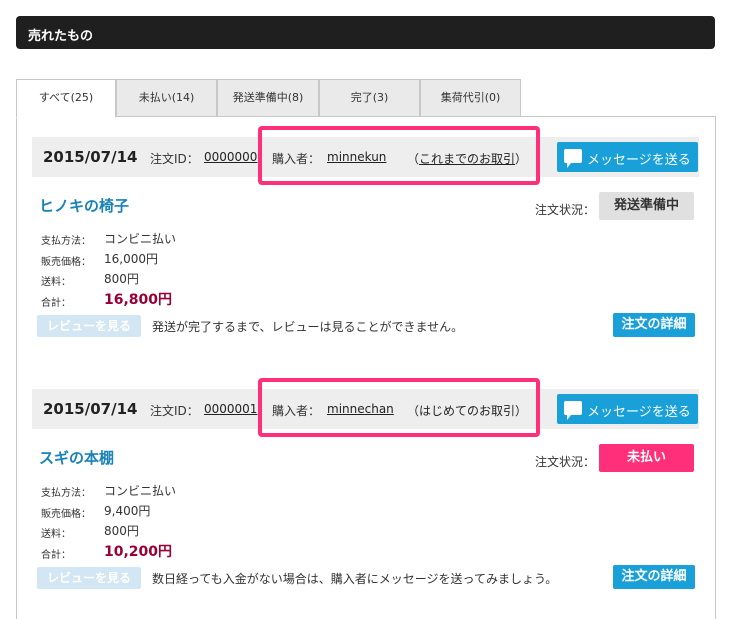  Describe the element at coordinates (66, 98) in the screenshot. I see `tab-all: すべて(25)` at that location.